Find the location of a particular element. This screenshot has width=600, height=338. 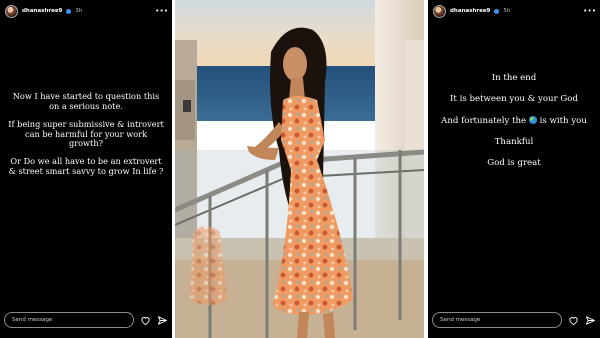

story-header: dhanashree9 5h • • • is located at coordinates (514, 11).